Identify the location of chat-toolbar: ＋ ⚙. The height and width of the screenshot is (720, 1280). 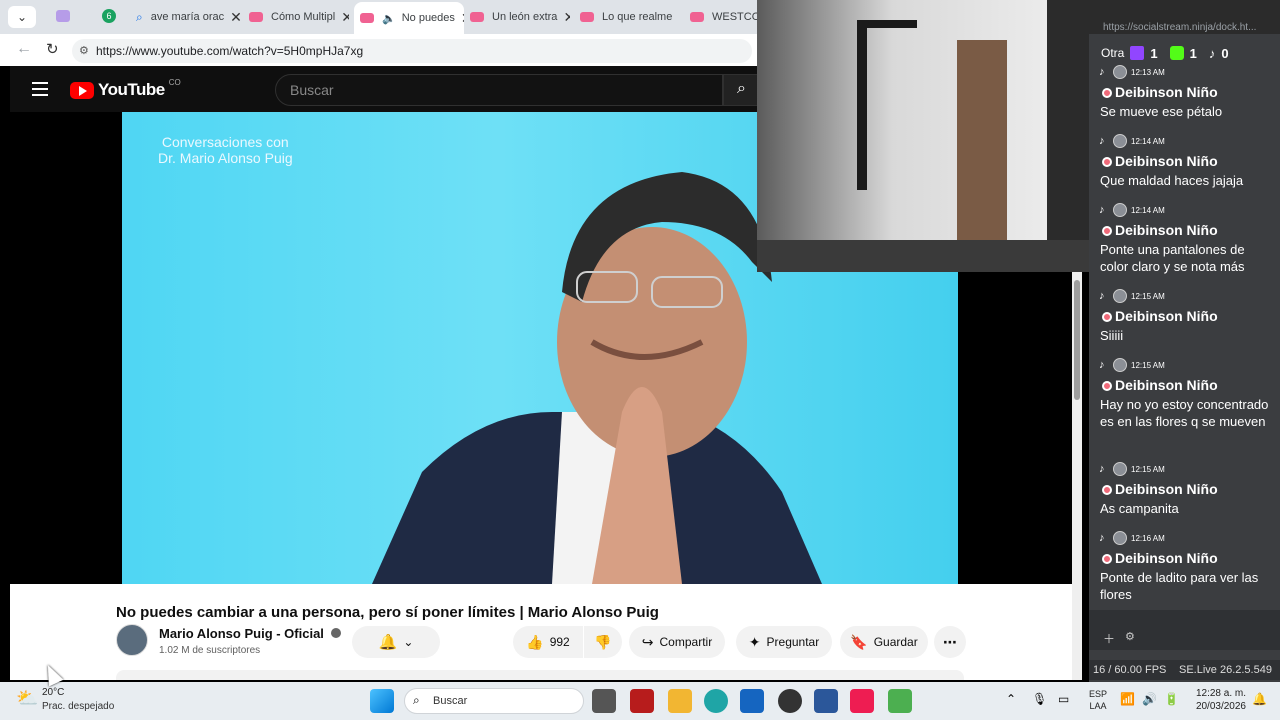
(1184, 630).